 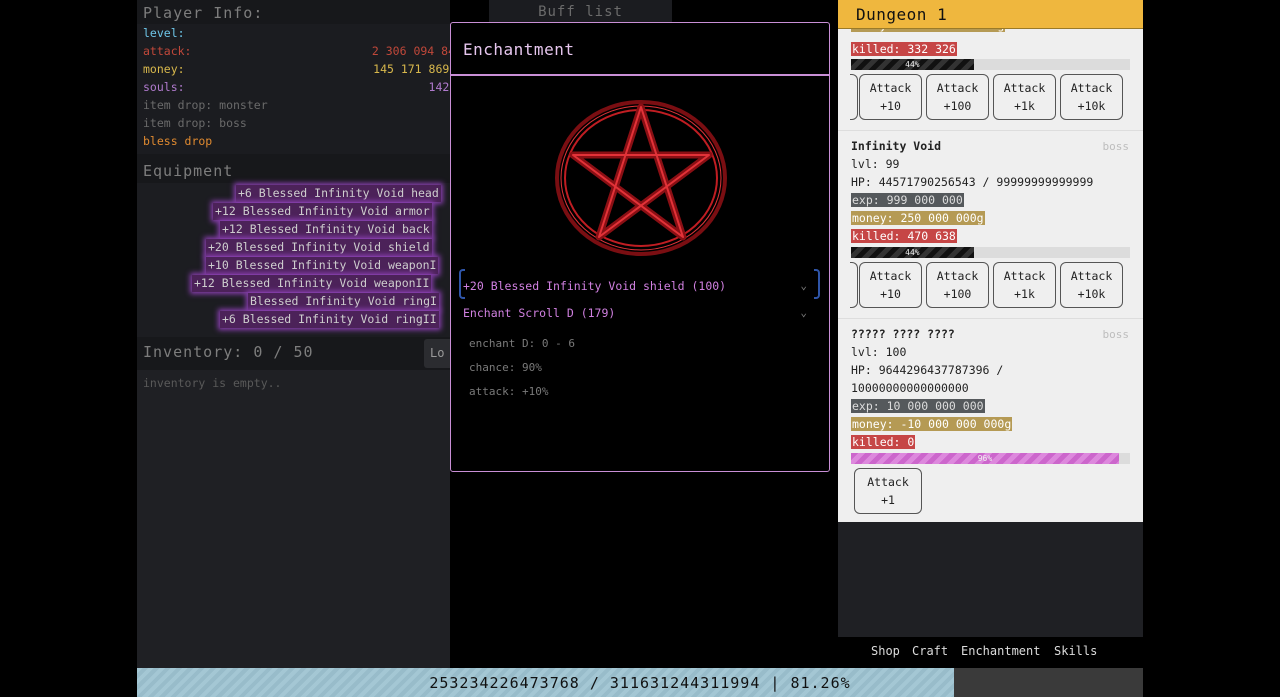 What do you see at coordinates (322, 265) in the screenshot?
I see `equip-weapon-i: +10 Blessed Infinity Void weaponI` at bounding box center [322, 265].